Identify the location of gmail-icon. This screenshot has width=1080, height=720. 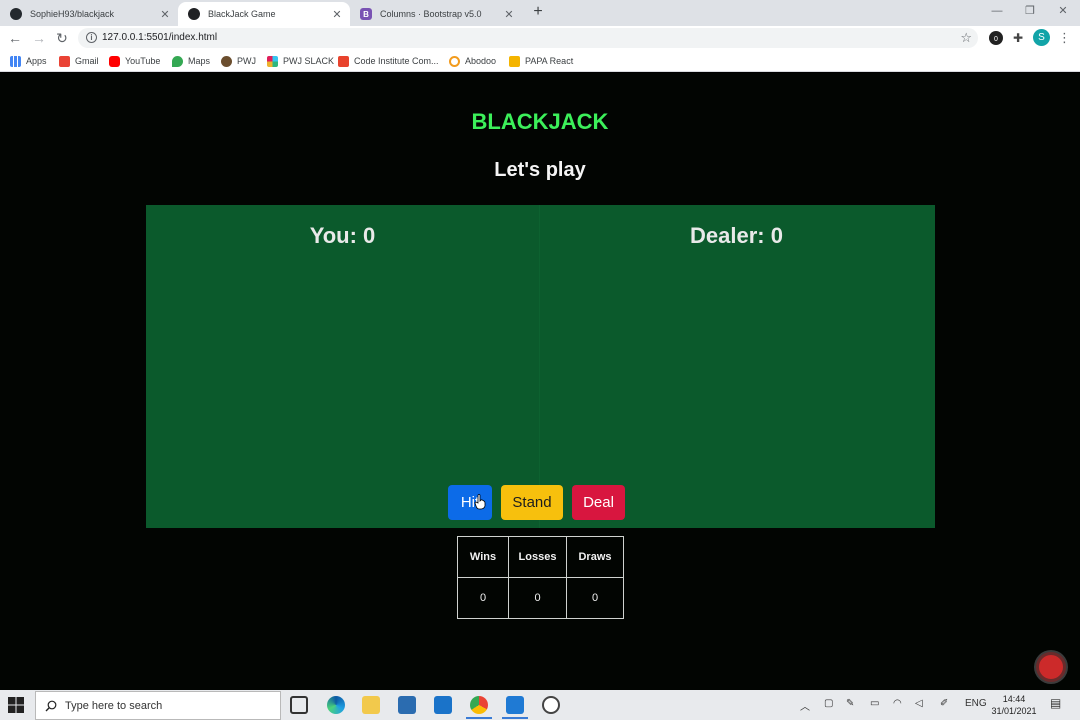
(64, 61).